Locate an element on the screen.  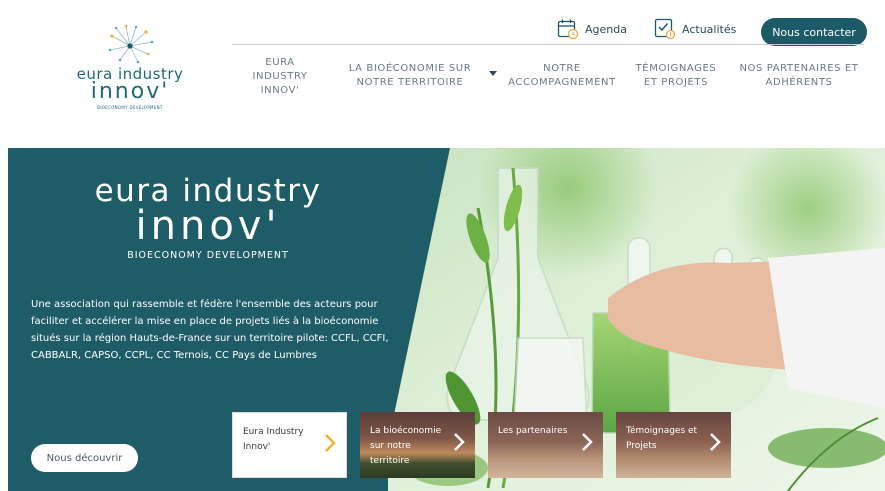
calendar-icon is located at coordinates (568, 29).